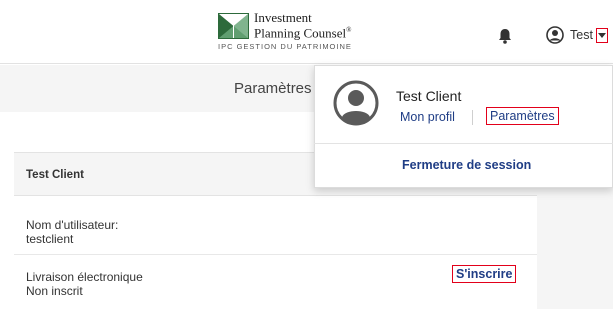 This screenshot has height=309, width=613. Describe the element at coordinates (427, 117) in the screenshot. I see `my-profile-link: Mon profil` at that location.